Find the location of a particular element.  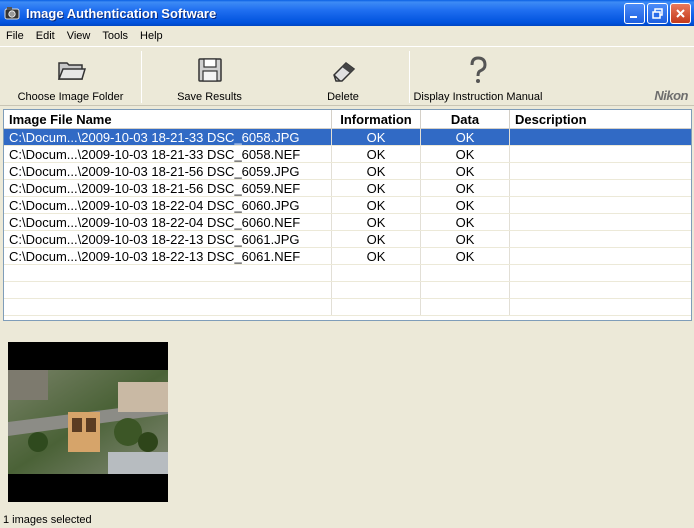

eraser-icon is located at coordinates (344, 72).